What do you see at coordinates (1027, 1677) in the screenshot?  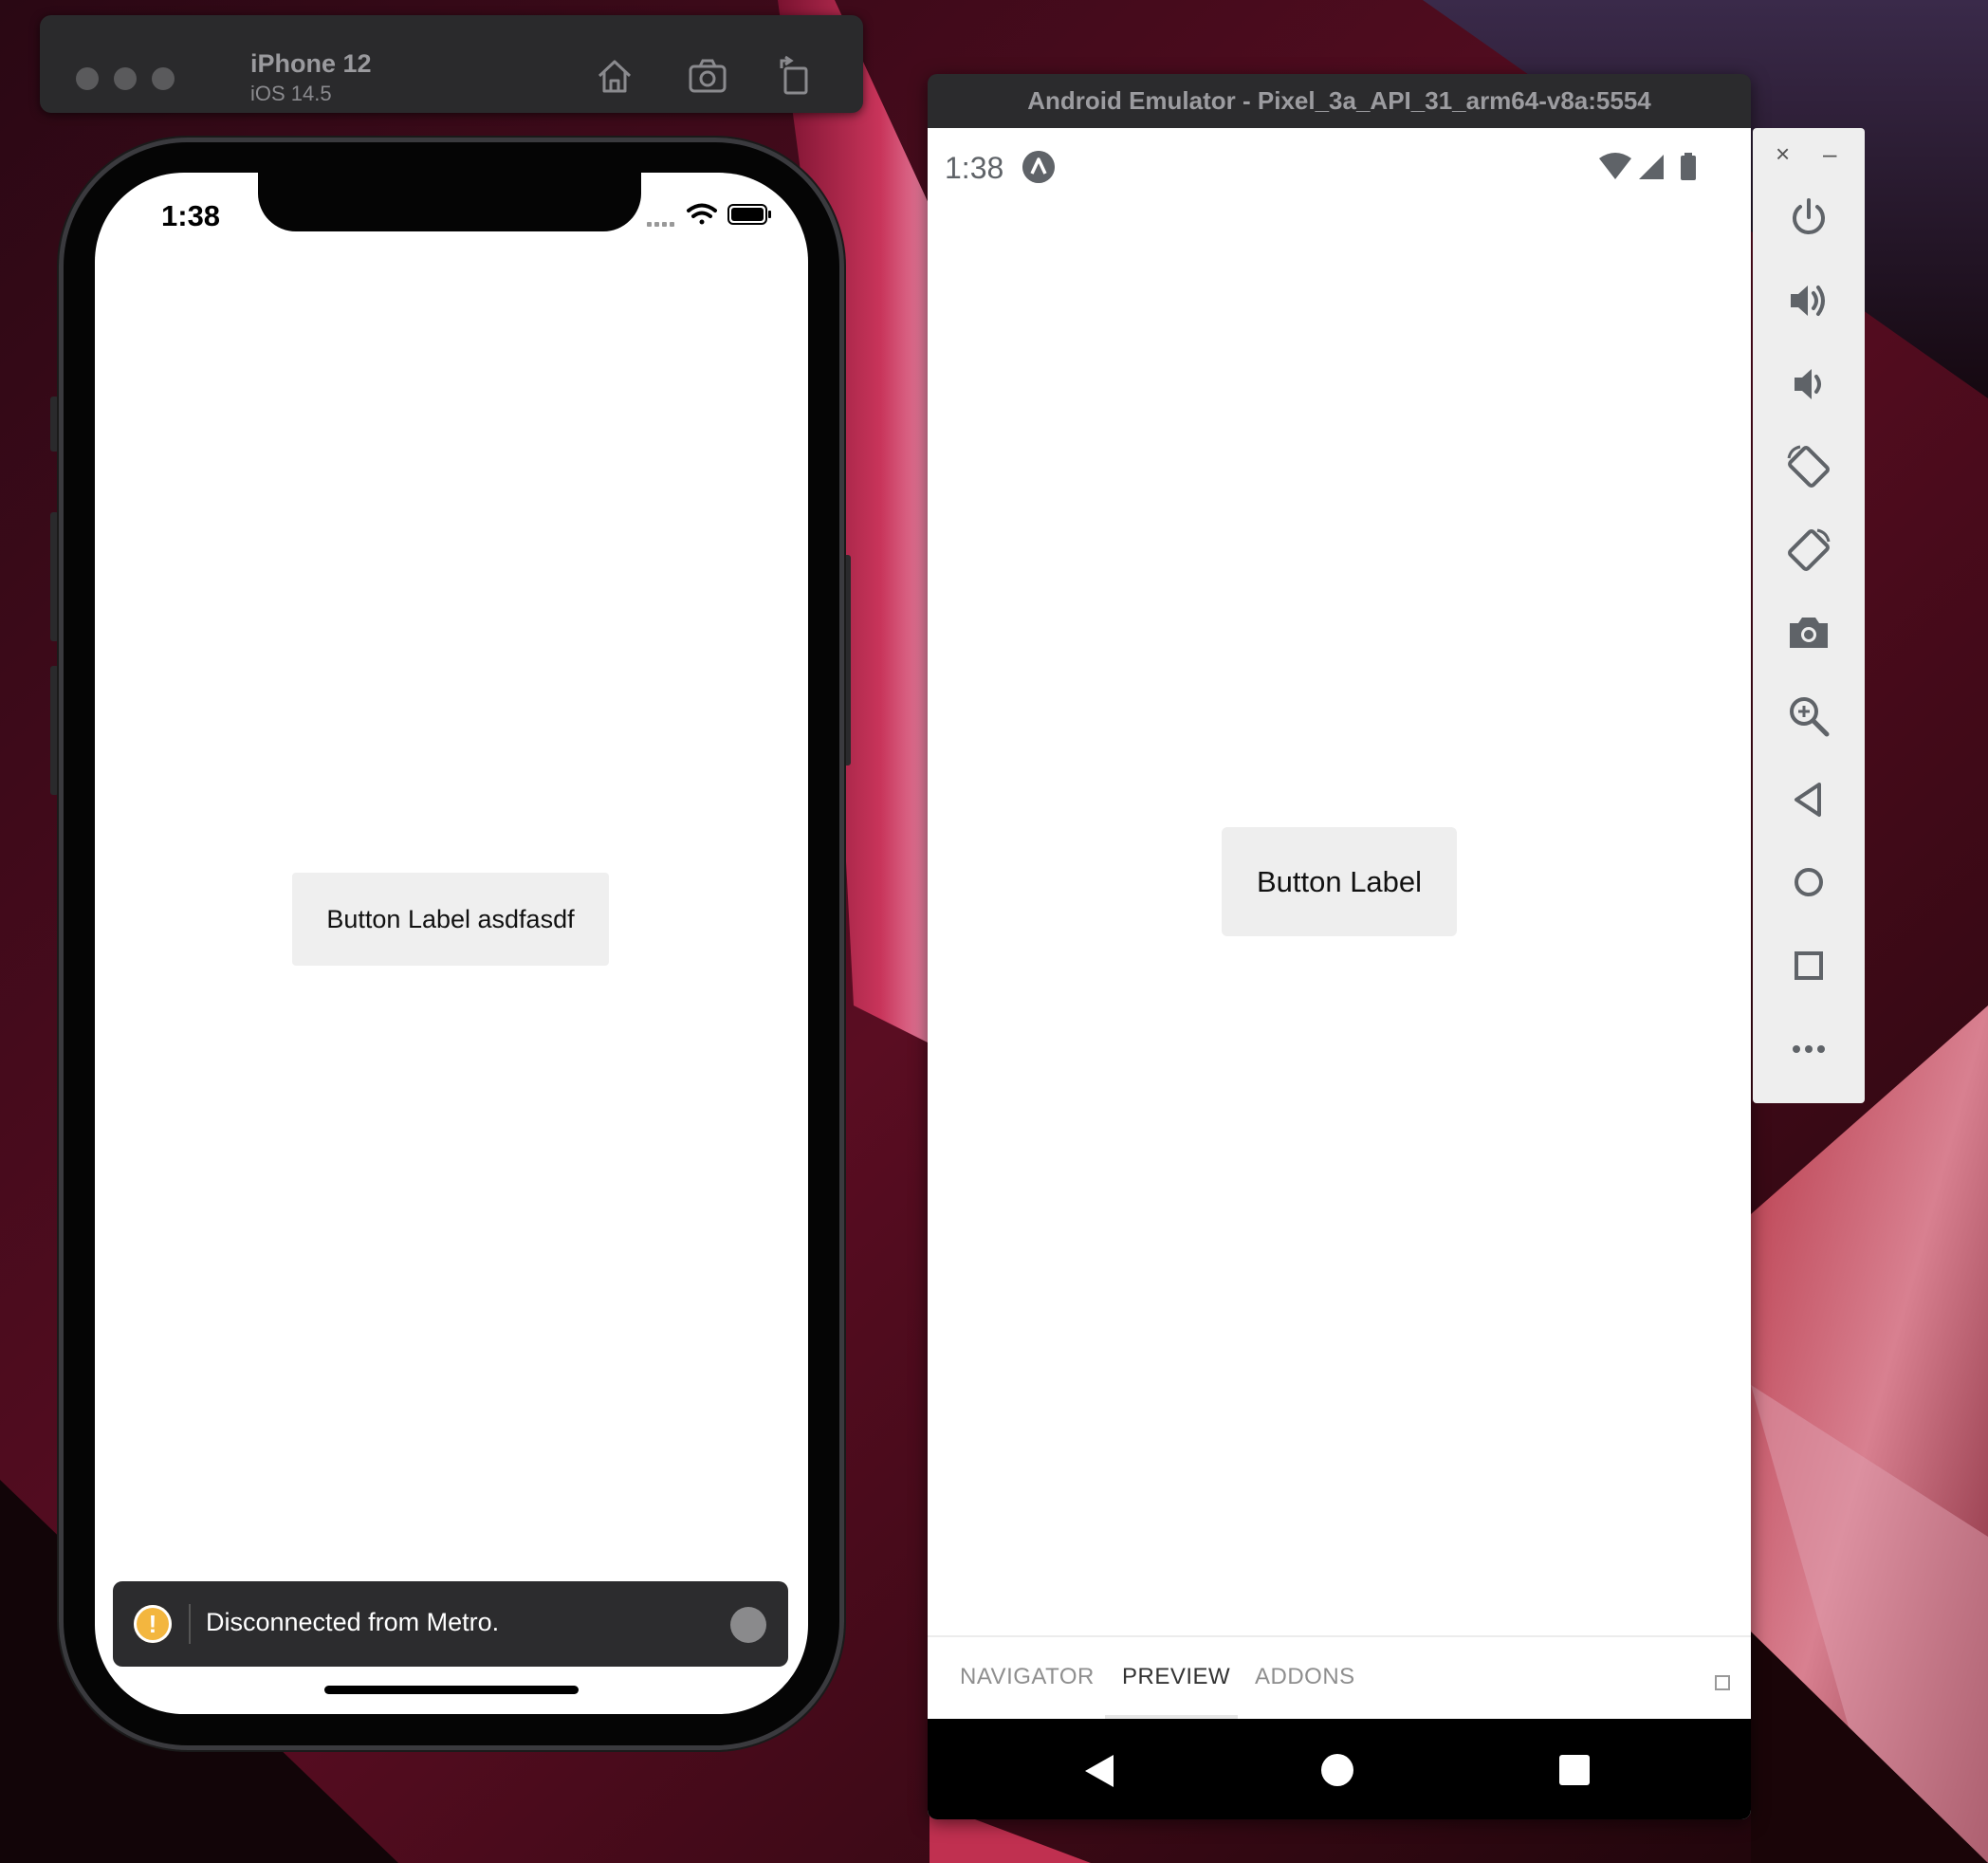 I see `tab-navigator: NAVIGATOR` at bounding box center [1027, 1677].